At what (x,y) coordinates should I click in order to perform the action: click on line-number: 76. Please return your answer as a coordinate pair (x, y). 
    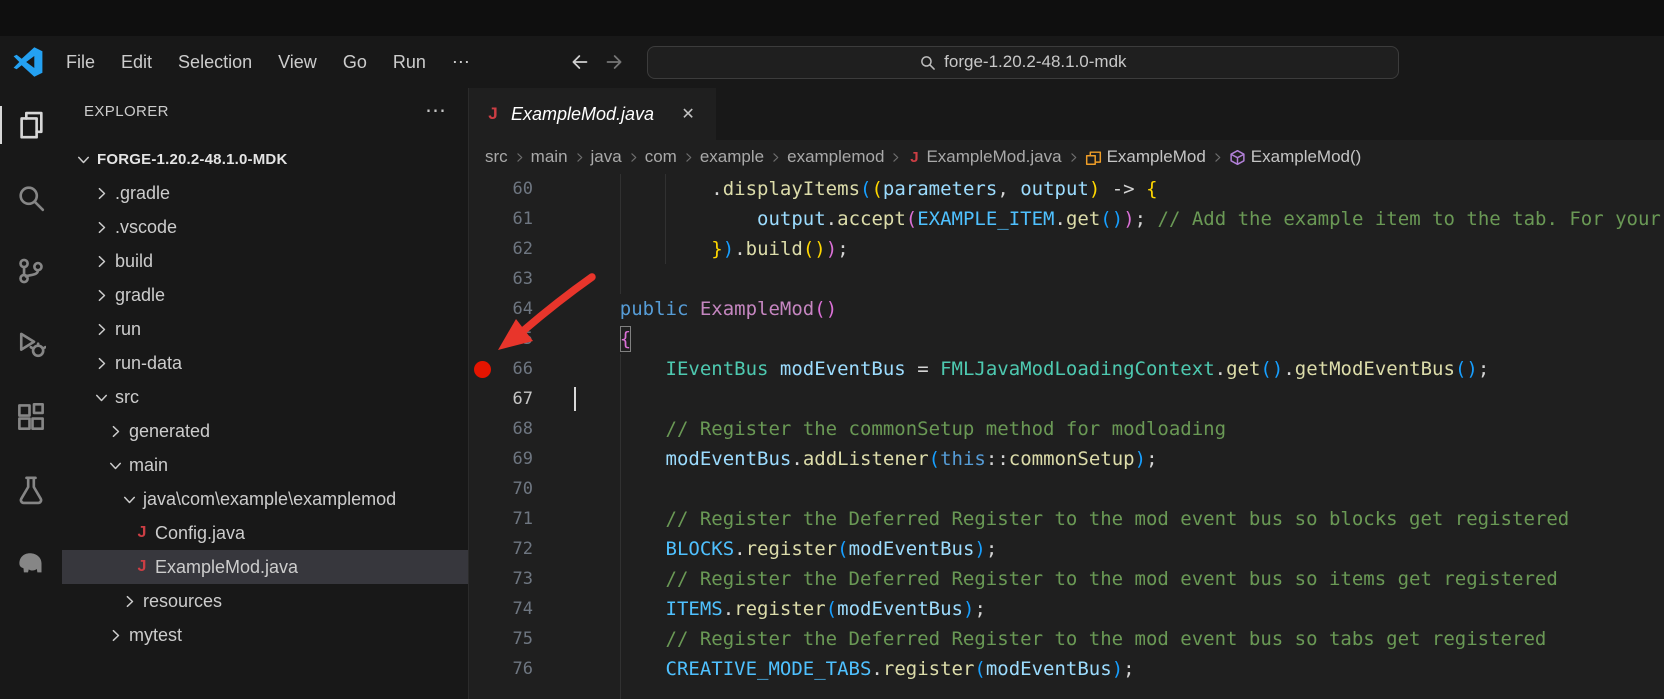
    Looking at the image, I should click on (522, 669).